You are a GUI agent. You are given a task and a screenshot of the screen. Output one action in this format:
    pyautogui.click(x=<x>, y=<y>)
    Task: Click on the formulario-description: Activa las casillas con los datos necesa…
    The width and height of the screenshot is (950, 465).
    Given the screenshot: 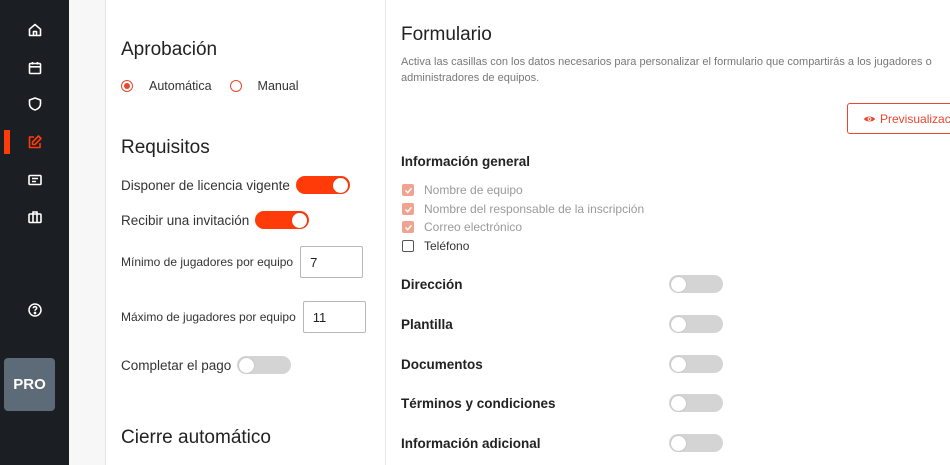 What is the action you would take?
    pyautogui.click(x=666, y=70)
    